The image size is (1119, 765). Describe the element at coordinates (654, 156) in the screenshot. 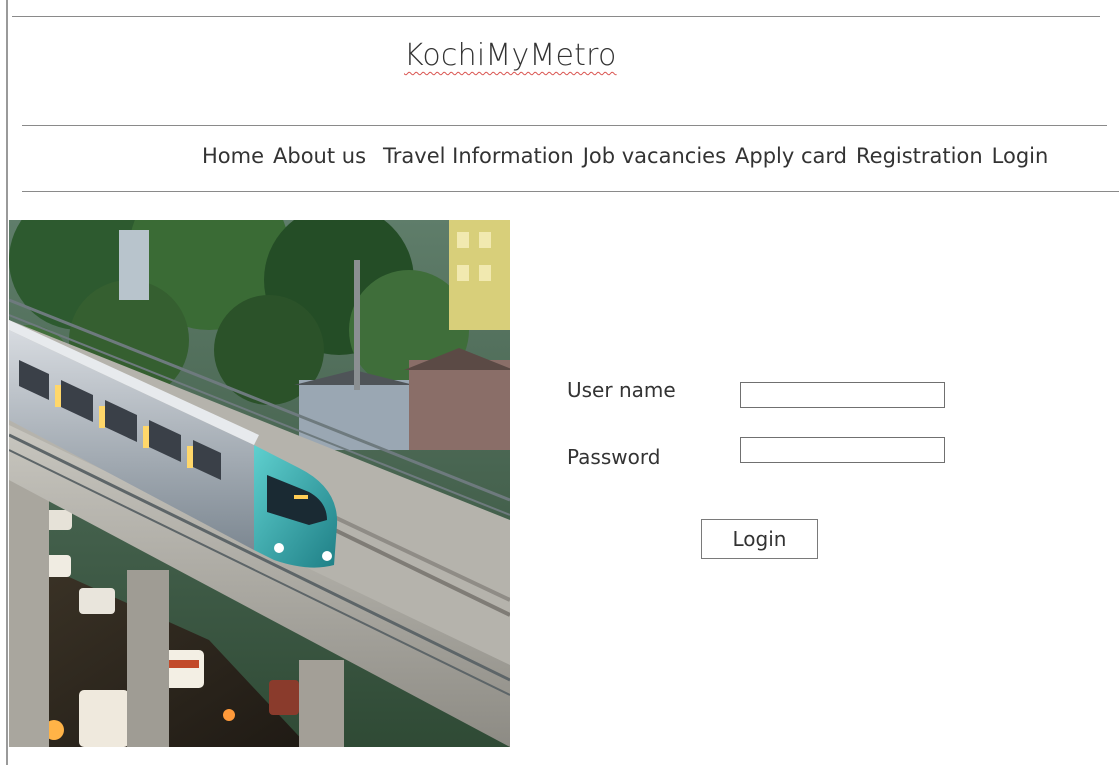

I see `nav-job-vacancies: Job vacancies` at that location.